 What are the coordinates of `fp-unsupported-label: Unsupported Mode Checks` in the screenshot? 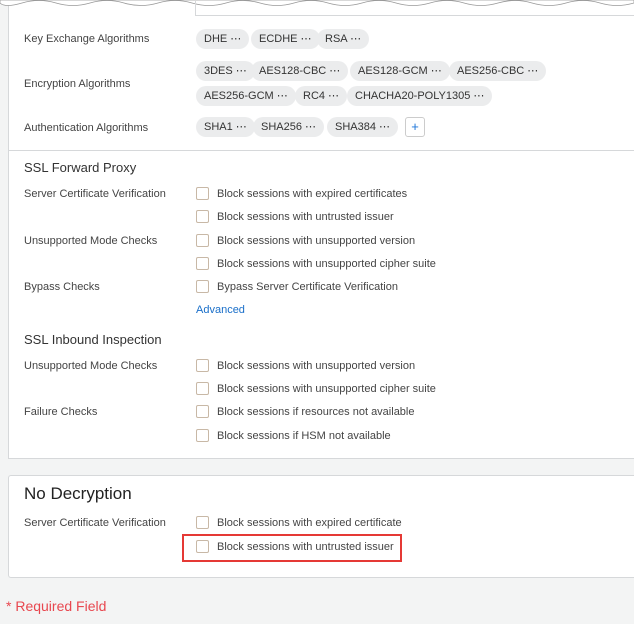 It's located at (91, 241).